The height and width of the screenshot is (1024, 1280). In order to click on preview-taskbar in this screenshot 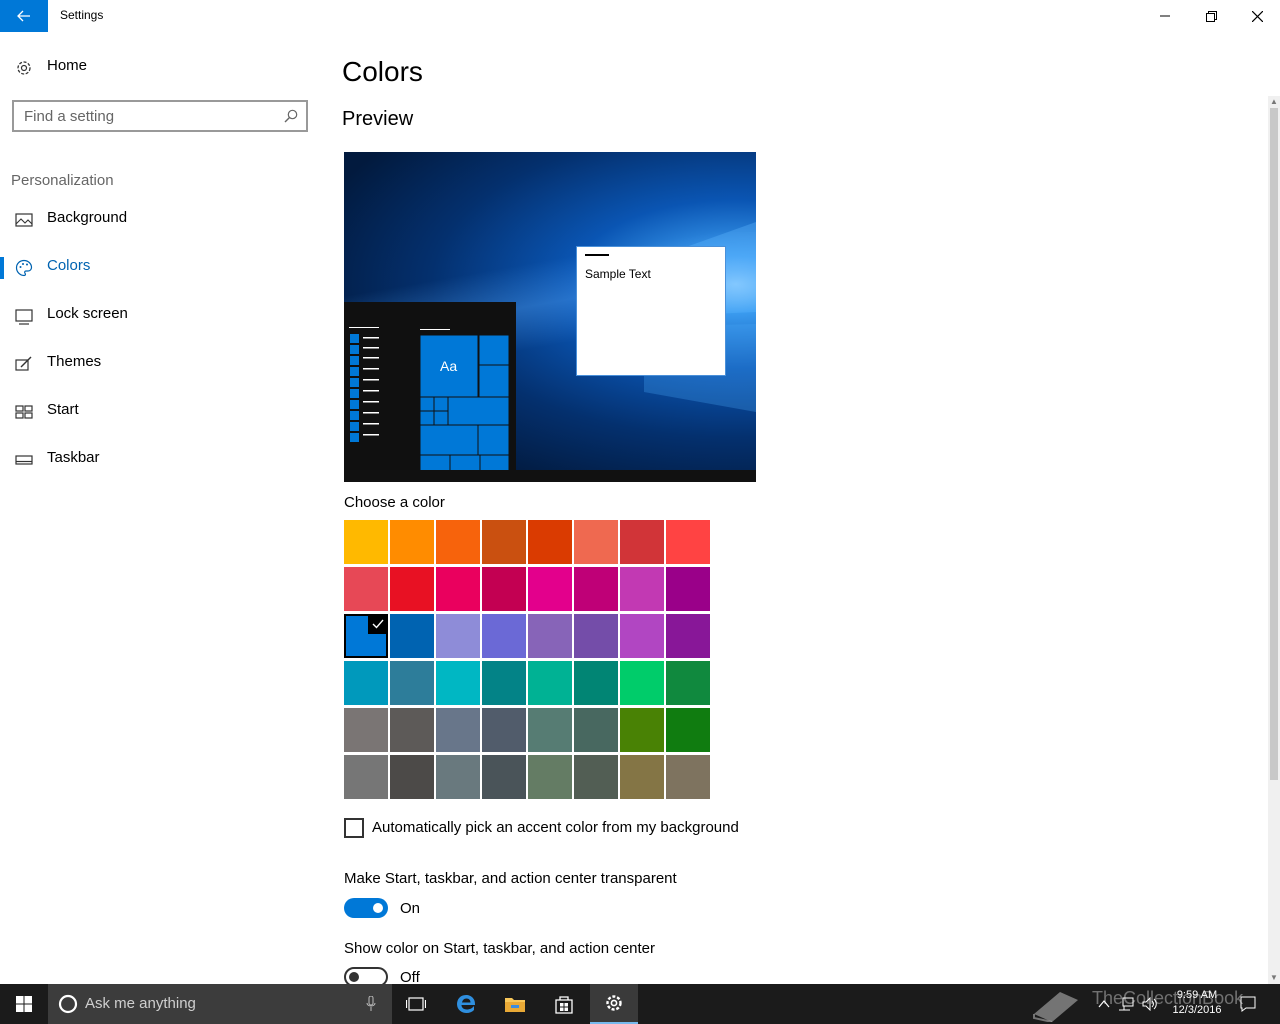, I will do `click(550, 476)`.